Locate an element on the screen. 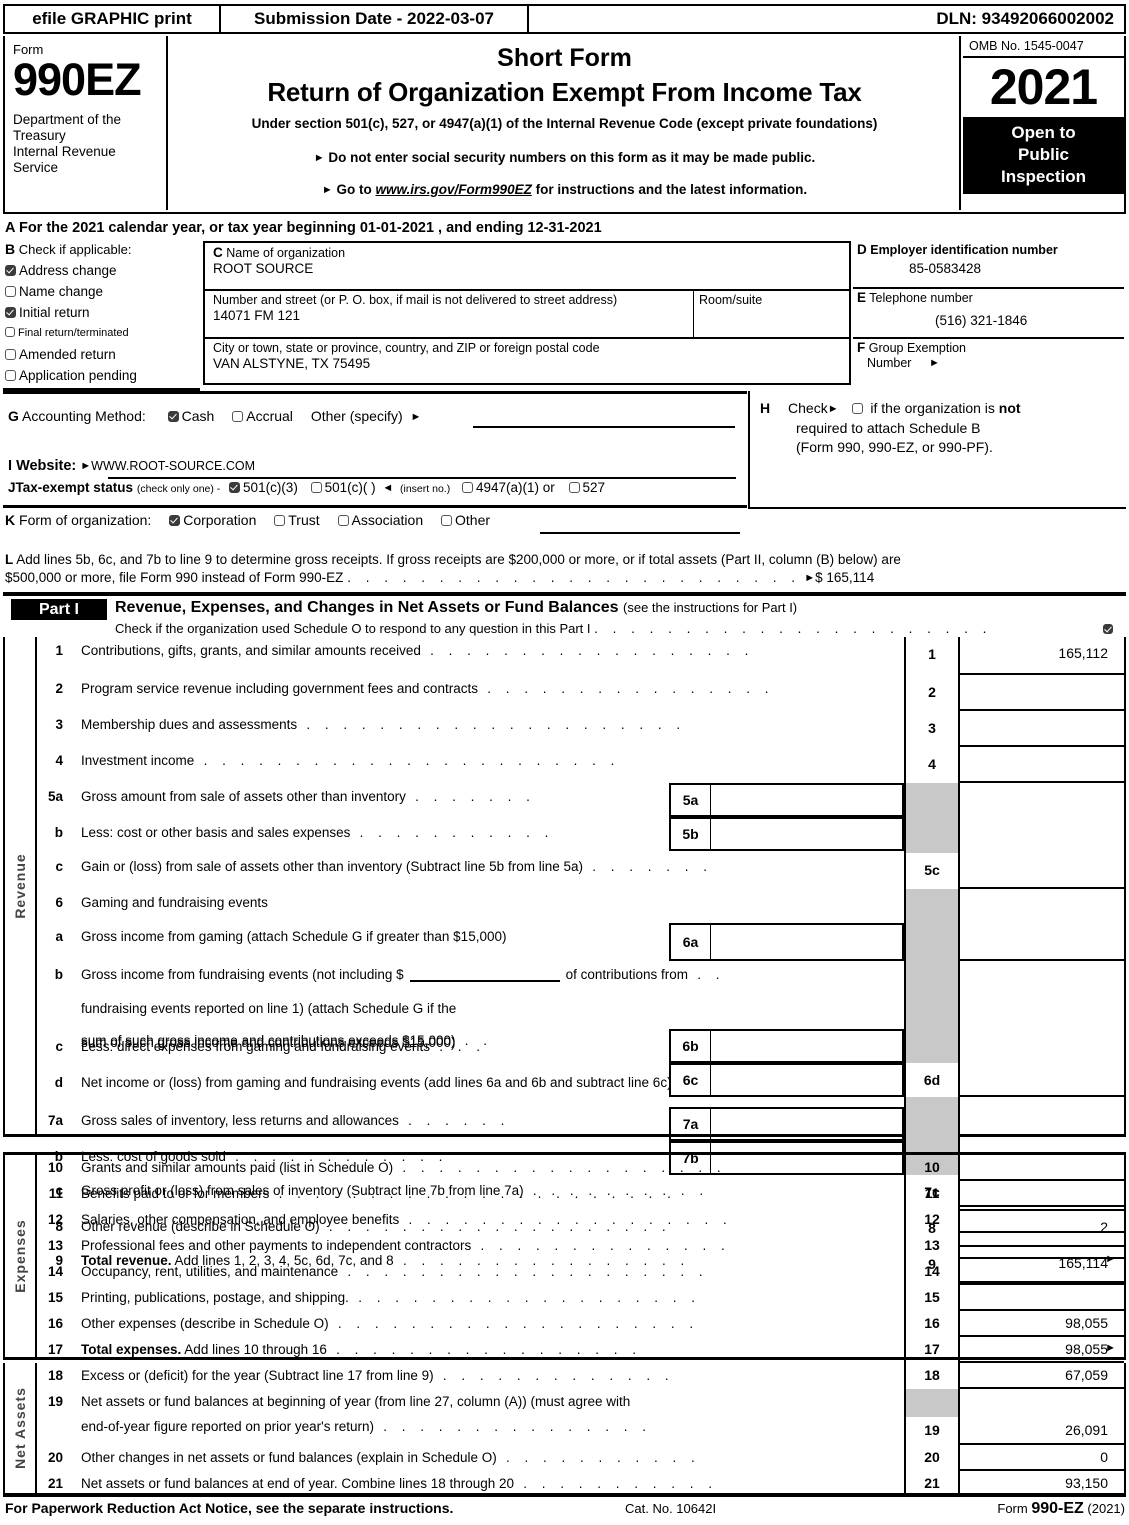 The width and height of the screenshot is (1129, 1525). line-number: 14 is located at coordinates (55, 1271).